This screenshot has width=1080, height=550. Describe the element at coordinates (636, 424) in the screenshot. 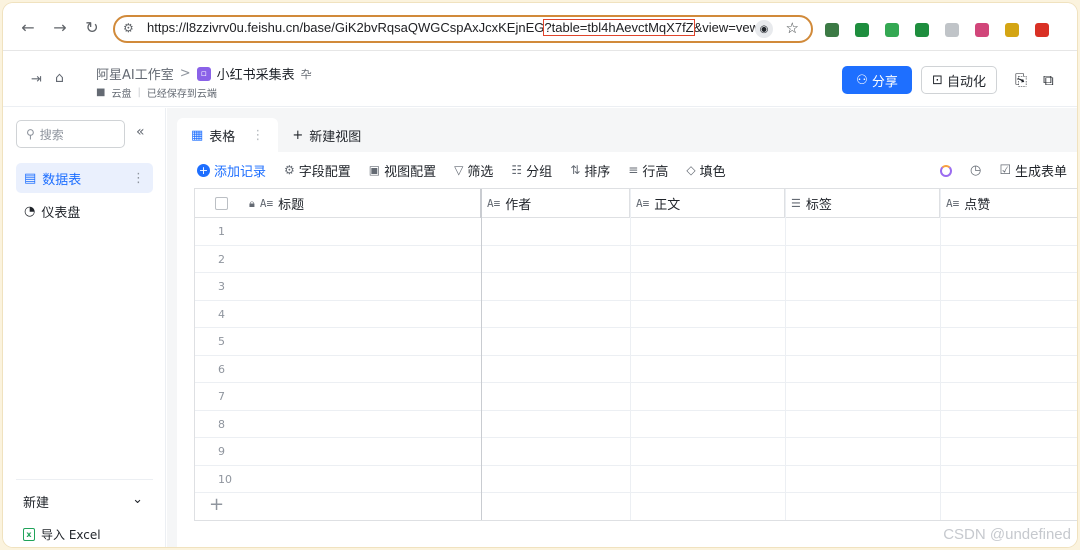

I see `table-row: 8` at that location.